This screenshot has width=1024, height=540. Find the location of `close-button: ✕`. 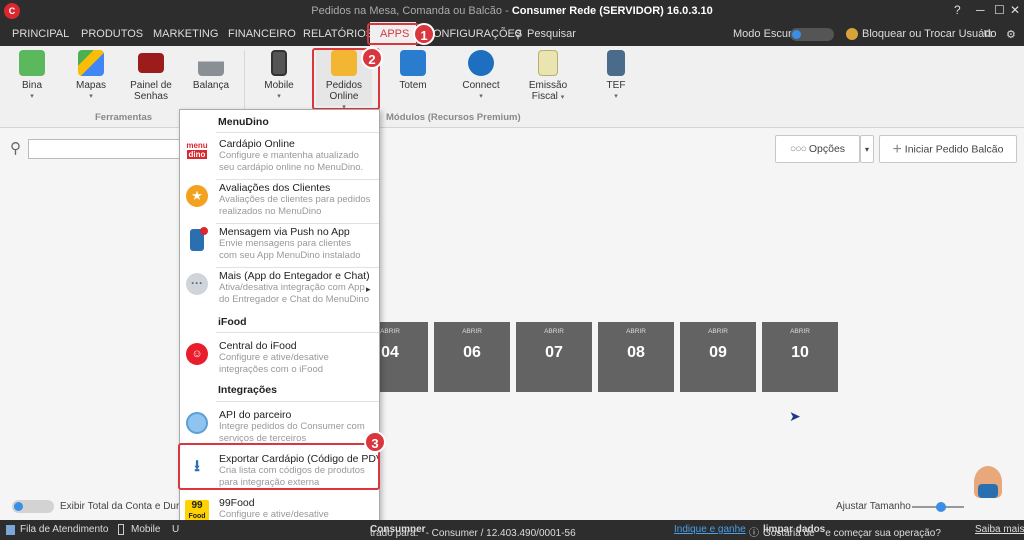

close-button: ✕ is located at coordinates (1015, 10).